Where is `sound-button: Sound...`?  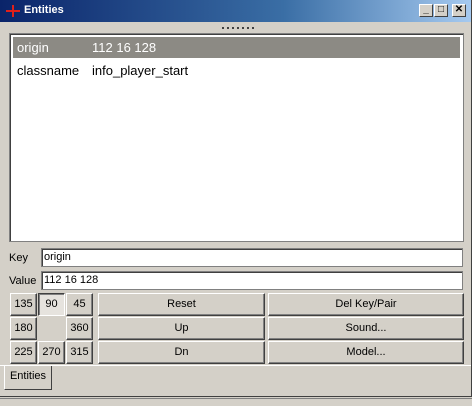 sound-button: Sound... is located at coordinates (366, 328).